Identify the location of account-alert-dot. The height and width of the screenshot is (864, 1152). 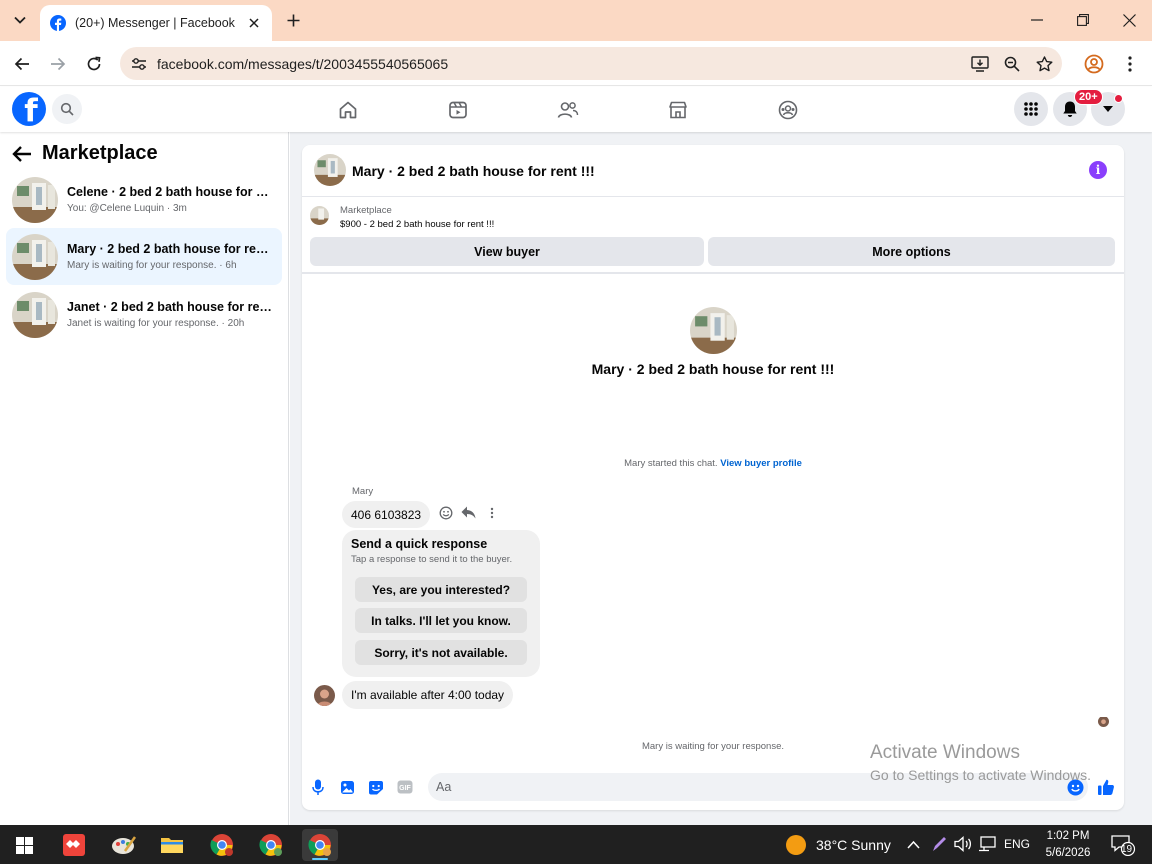
(1118, 98).